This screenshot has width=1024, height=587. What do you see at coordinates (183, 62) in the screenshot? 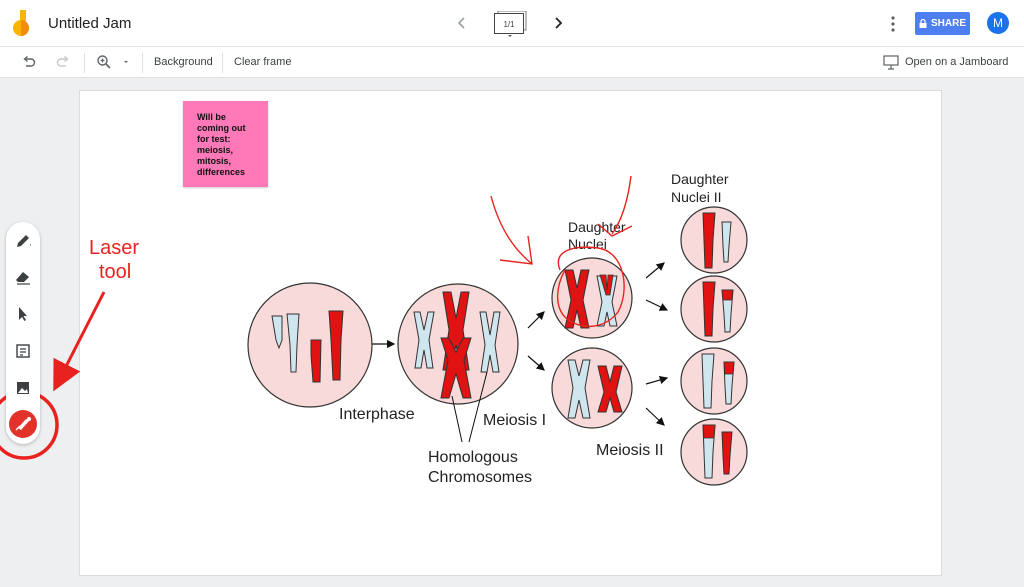
I see `background-button: Background` at bounding box center [183, 62].